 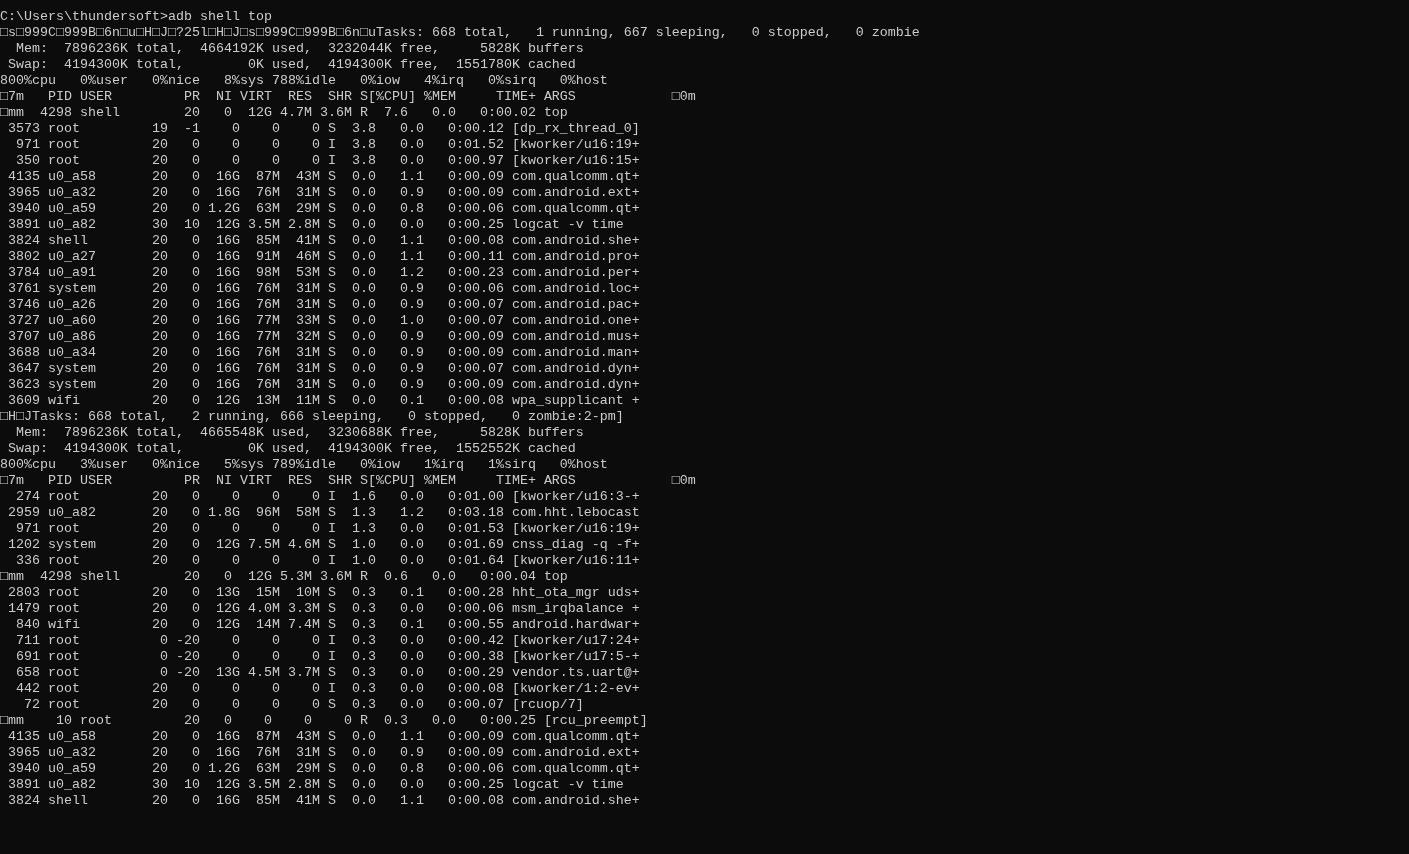 I want to click on terminal-line: □mm 4298 shell 20 0 12G 4.7M 3.6M R 7.6 0.0 0:00.02 top, so click(x=284, y=113).